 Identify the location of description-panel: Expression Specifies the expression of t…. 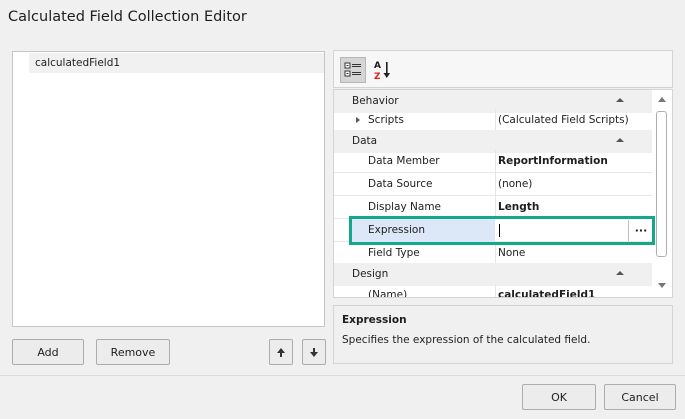
(503, 334).